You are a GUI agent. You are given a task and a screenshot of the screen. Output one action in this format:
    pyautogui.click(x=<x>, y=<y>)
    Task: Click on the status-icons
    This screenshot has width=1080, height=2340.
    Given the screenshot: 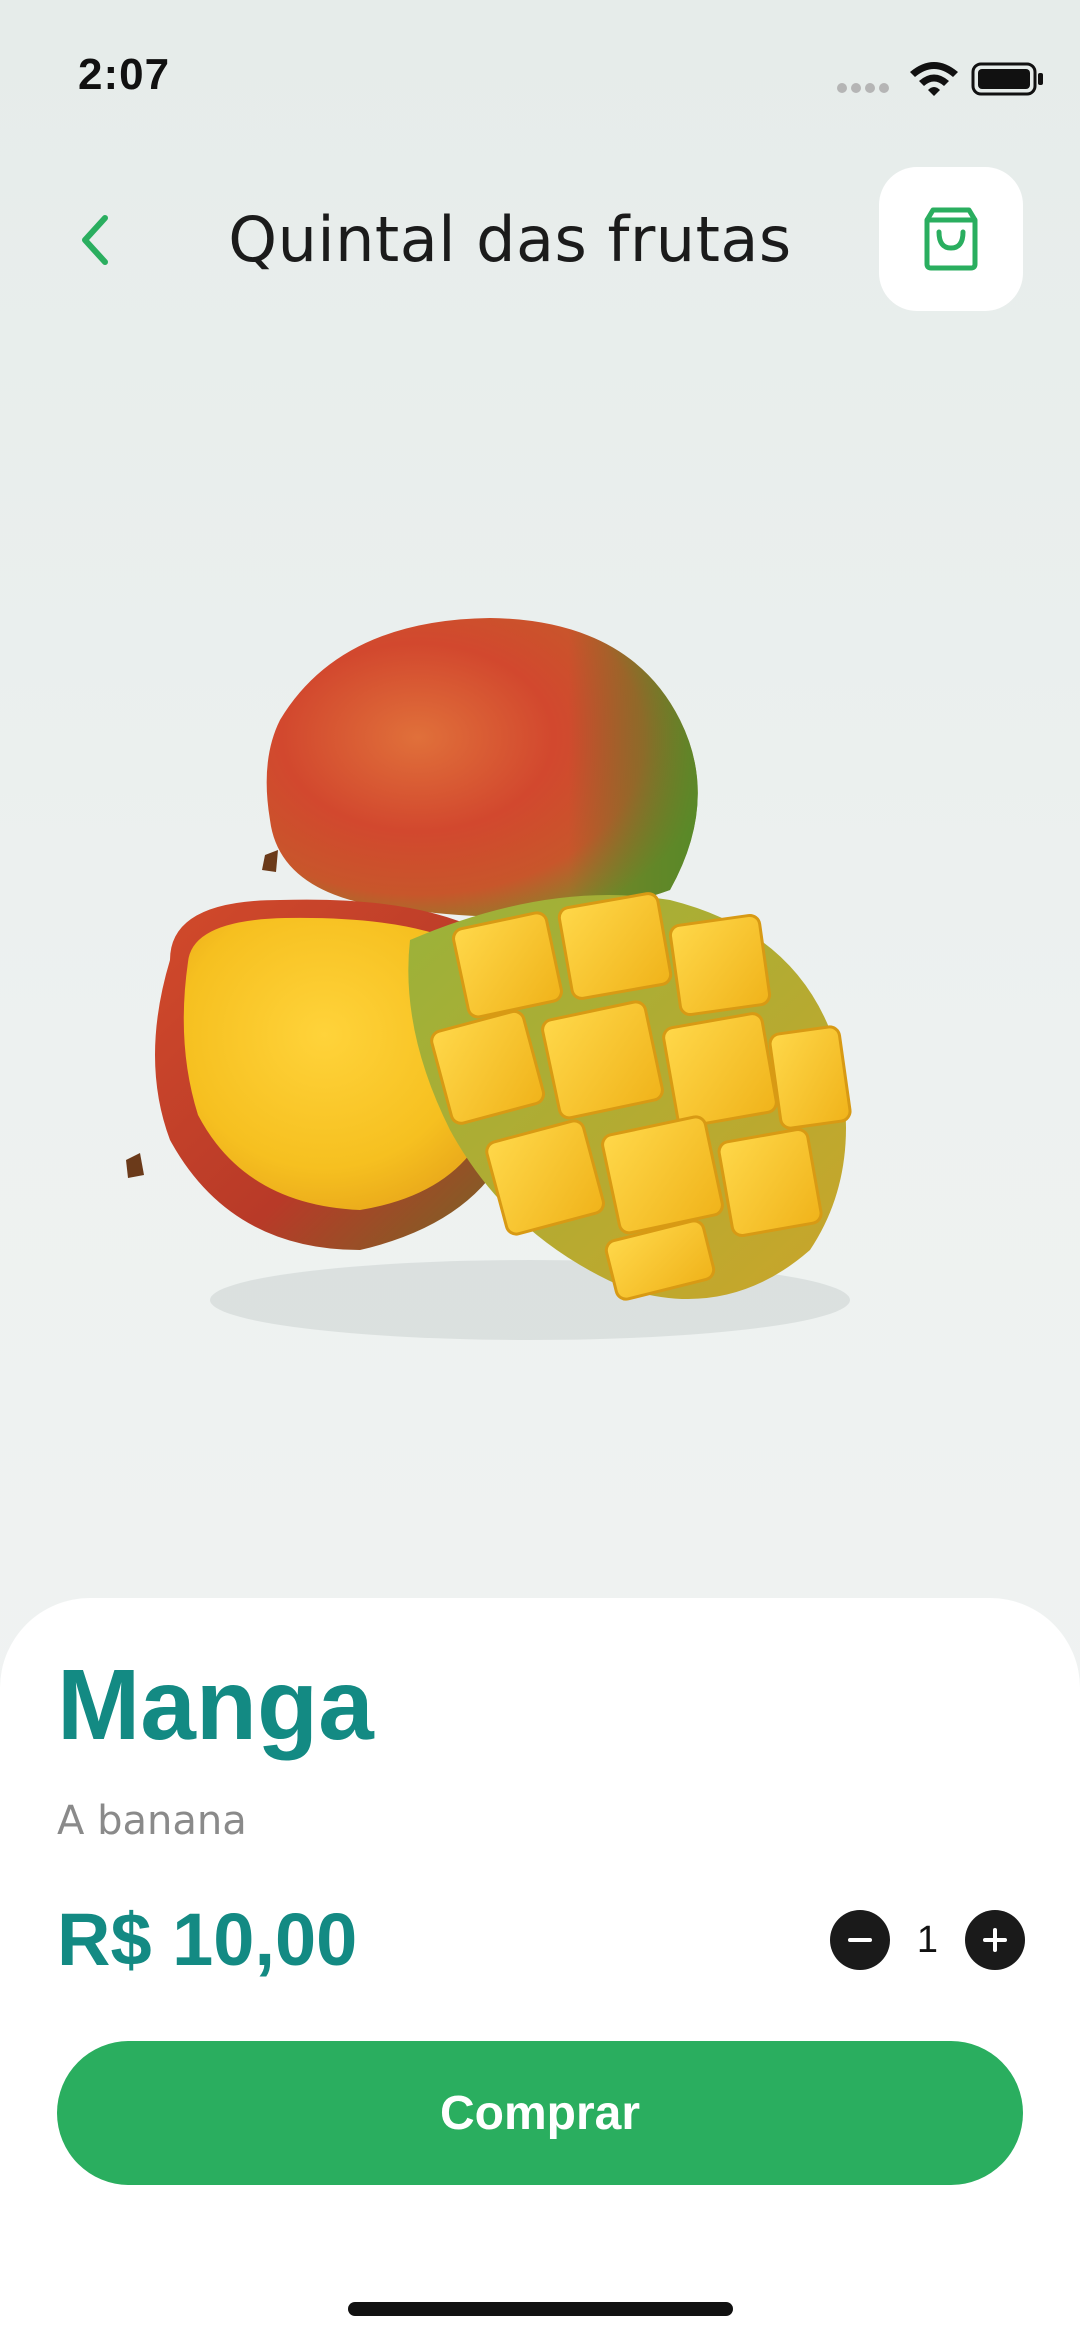 What is the action you would take?
    pyautogui.click(x=940, y=78)
    